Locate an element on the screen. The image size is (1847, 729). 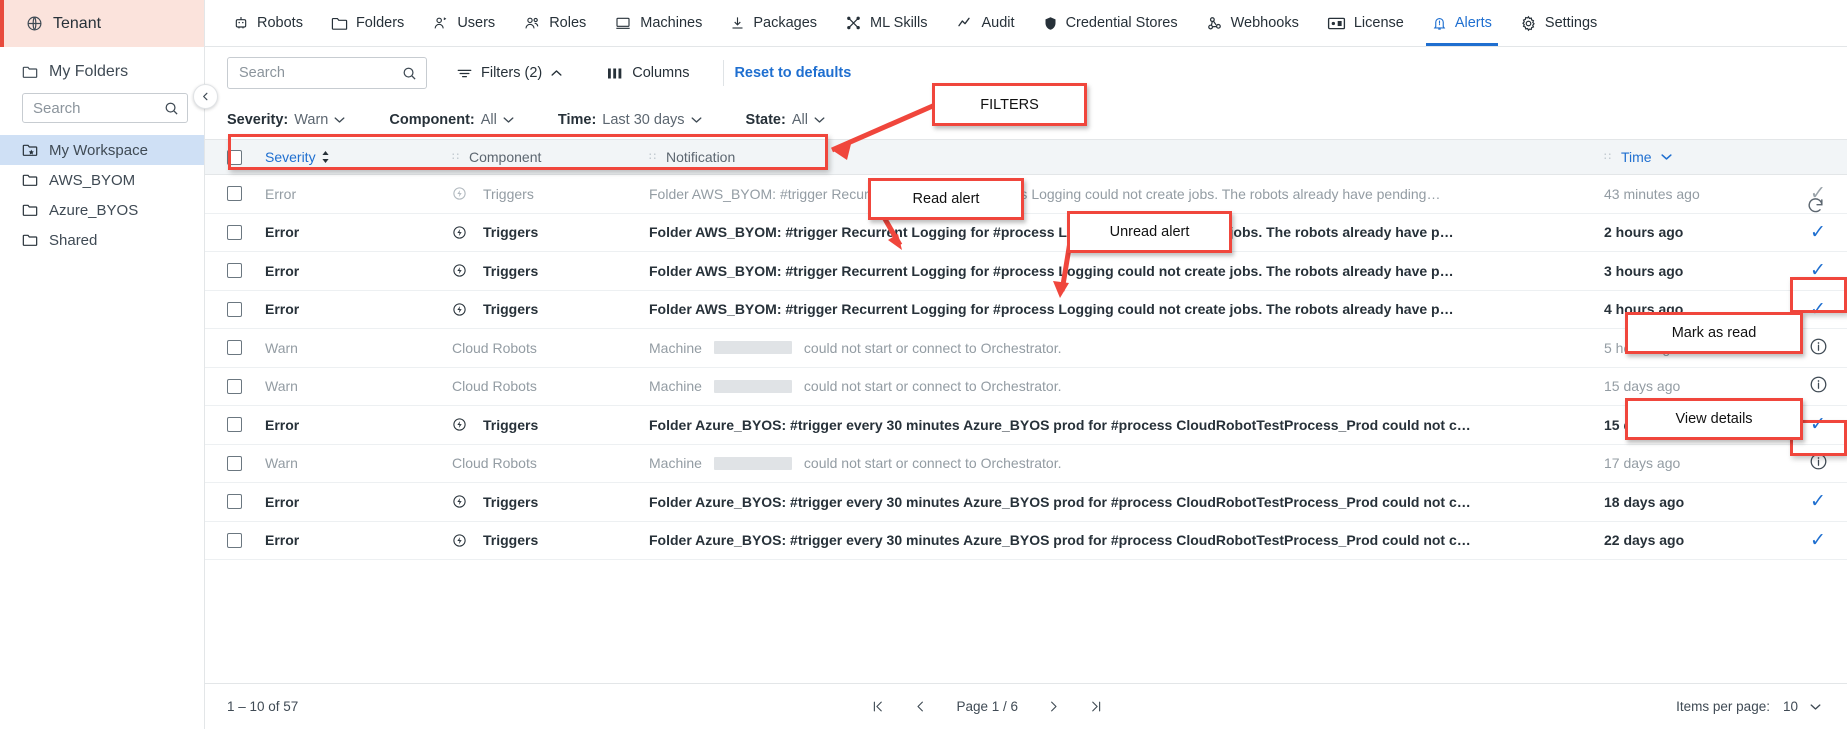
annotation-mark-as-read: Mark as read is located at coordinates (1714, 333).